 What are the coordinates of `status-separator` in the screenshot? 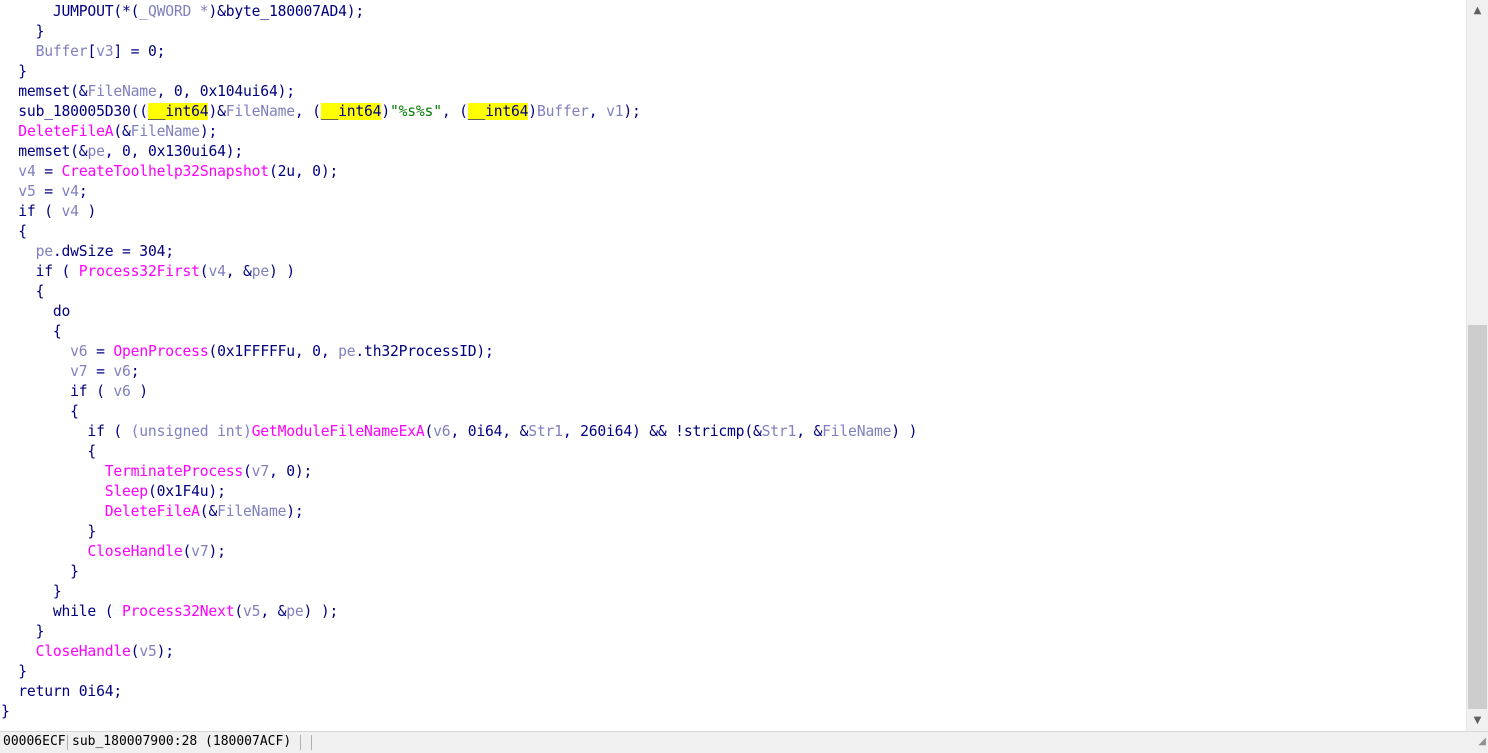 It's located at (311, 742).